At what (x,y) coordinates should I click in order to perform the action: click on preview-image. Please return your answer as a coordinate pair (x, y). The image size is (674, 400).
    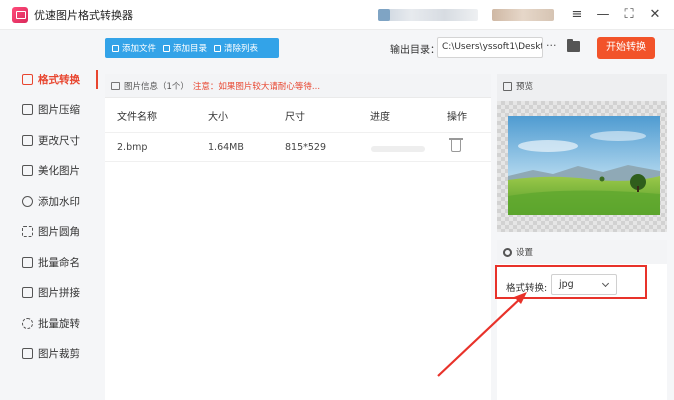
    Looking at the image, I should click on (584, 165).